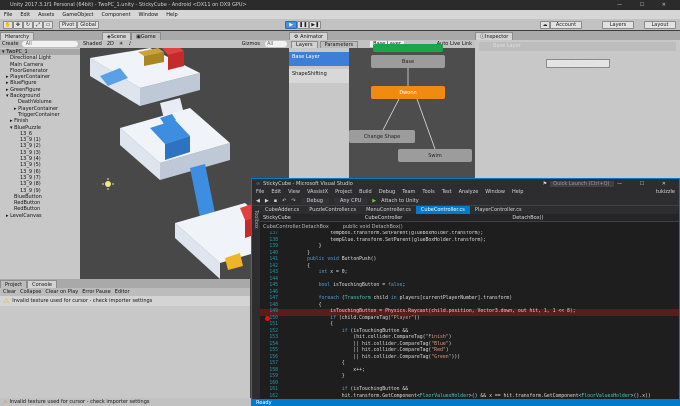 This screenshot has width=680, height=406. What do you see at coordinates (308, 183) in the screenshot?
I see `vs-title: StickyCube - Microsoft Visual Studio` at bounding box center [308, 183].